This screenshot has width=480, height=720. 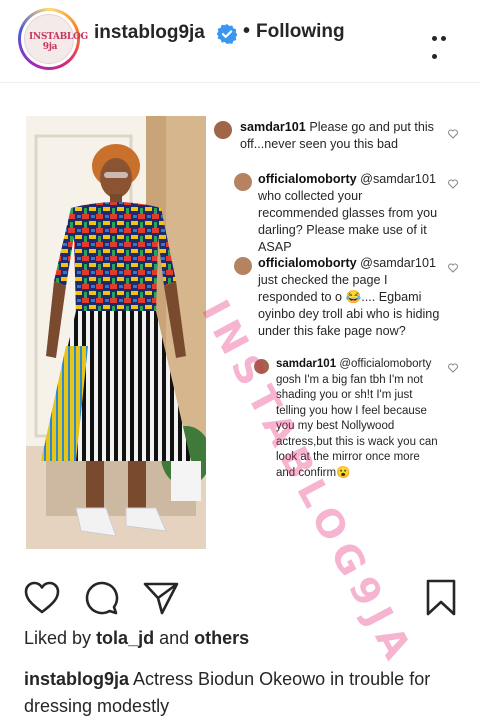 I want to click on verified-badge-icon, so click(x=227, y=34).